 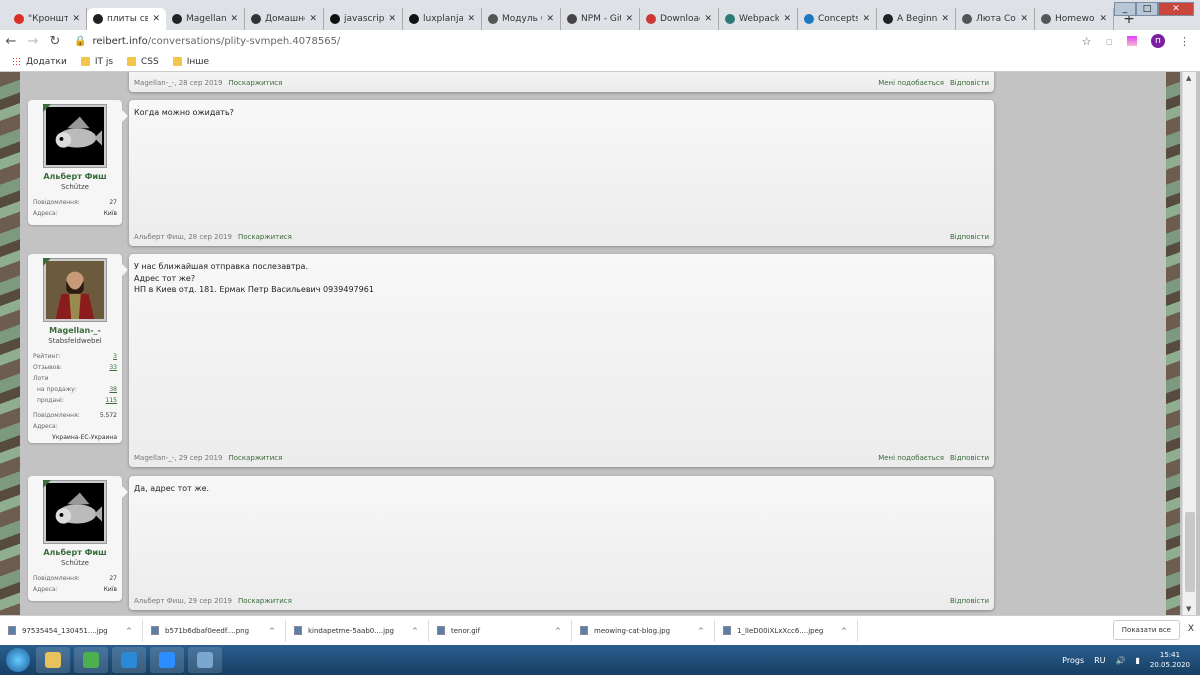 What do you see at coordinates (679, 19) in the screenshot?
I see `tab: Download ✕` at bounding box center [679, 19].